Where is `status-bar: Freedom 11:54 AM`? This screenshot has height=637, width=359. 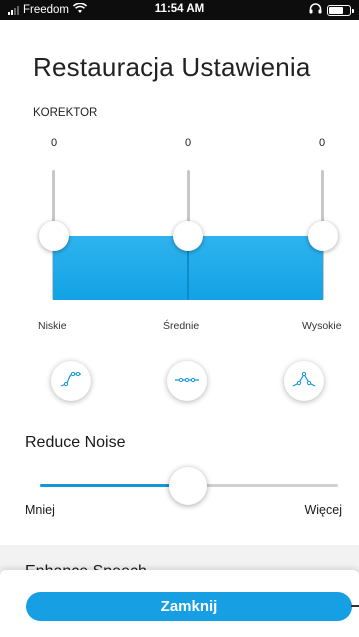
status-bar: Freedom 11:54 AM is located at coordinates (179, 10).